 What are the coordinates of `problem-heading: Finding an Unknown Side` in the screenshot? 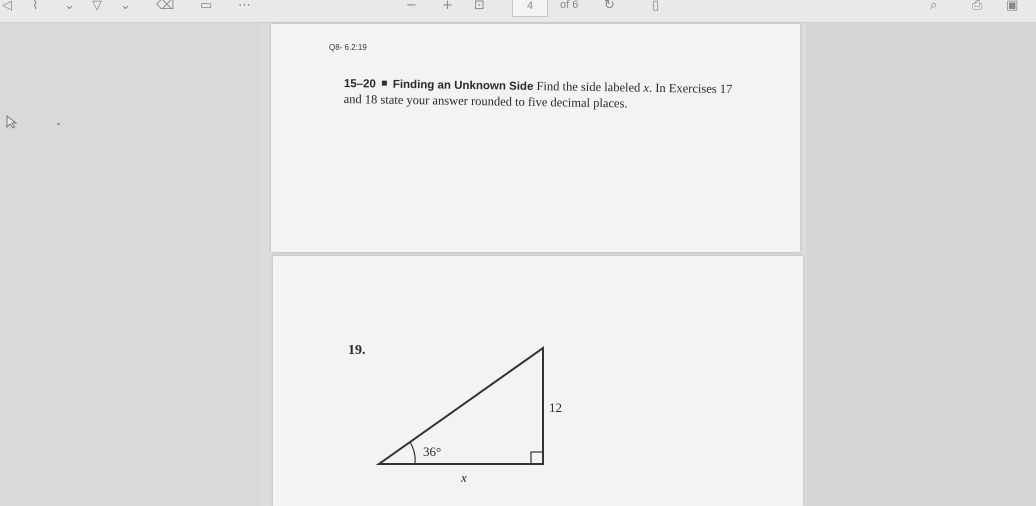 It's located at (463, 85).